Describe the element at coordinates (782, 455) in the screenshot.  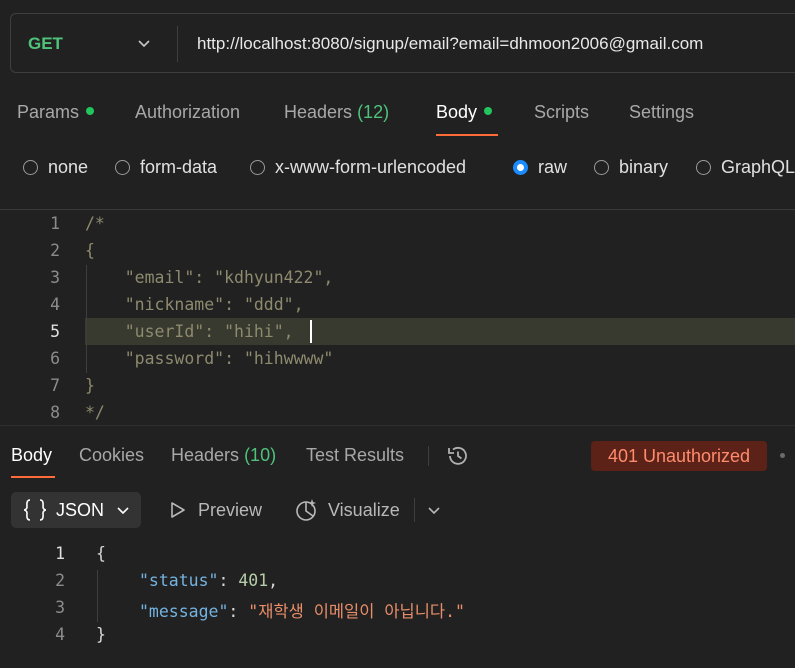
I see `more-dot` at that location.